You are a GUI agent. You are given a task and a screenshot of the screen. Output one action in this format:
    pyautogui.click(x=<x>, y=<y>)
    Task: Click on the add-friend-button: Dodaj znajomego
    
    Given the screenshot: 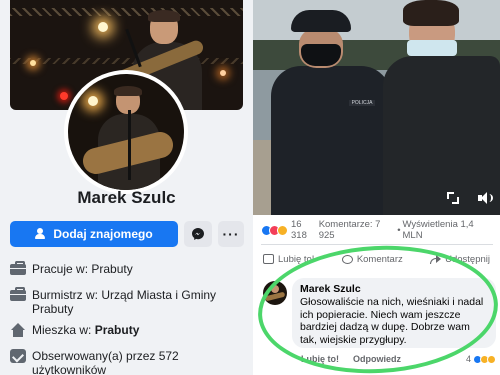 What is the action you would take?
    pyautogui.click(x=94, y=234)
    